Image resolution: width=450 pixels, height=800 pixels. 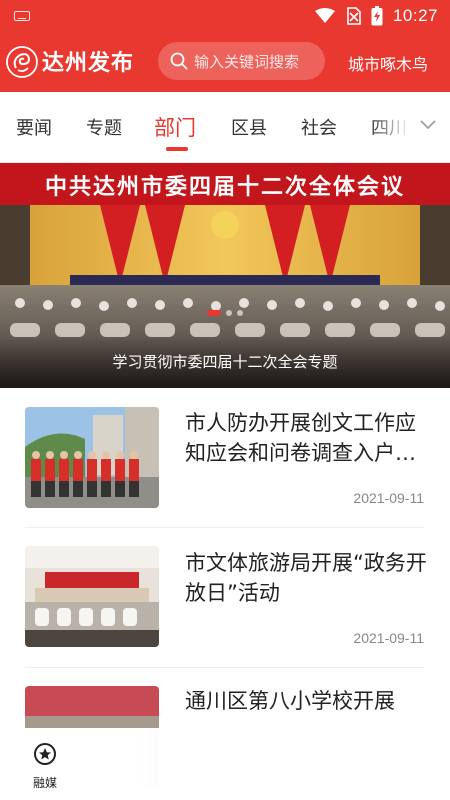 I want to click on category-tabs: 要闻 专题 部门 区县 社会 四川, so click(x=225, y=127).